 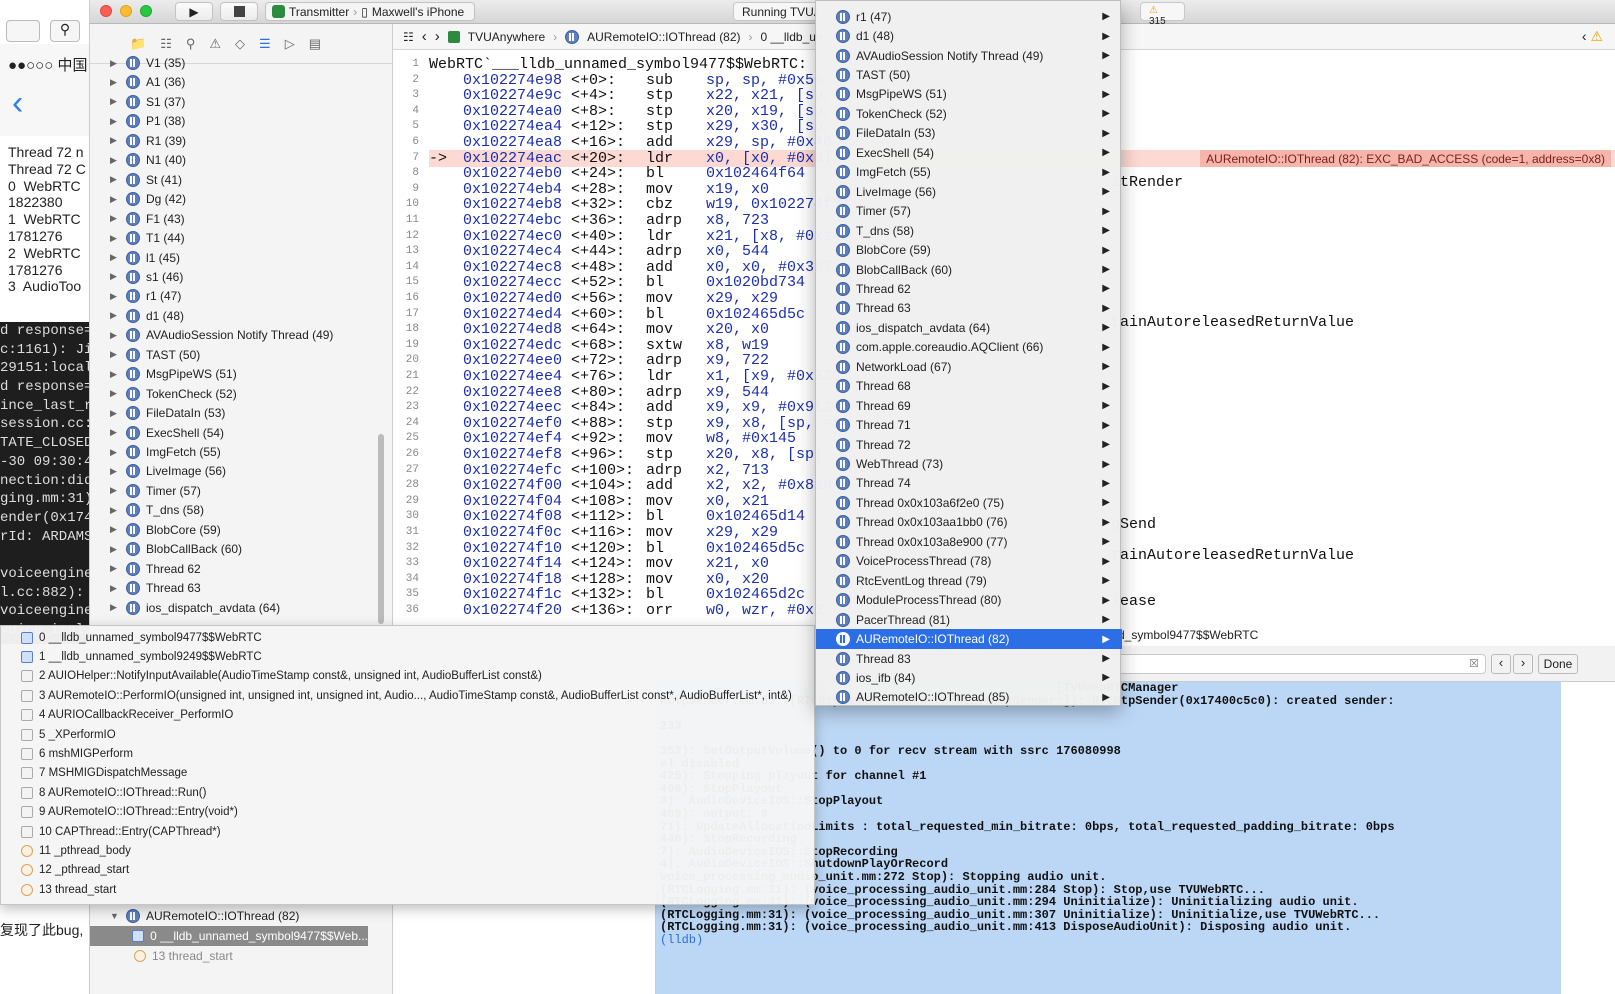 What do you see at coordinates (969, 561) in the screenshot?
I see `thread-menu-item: VoiceProcessThread (78) ▶` at bounding box center [969, 561].